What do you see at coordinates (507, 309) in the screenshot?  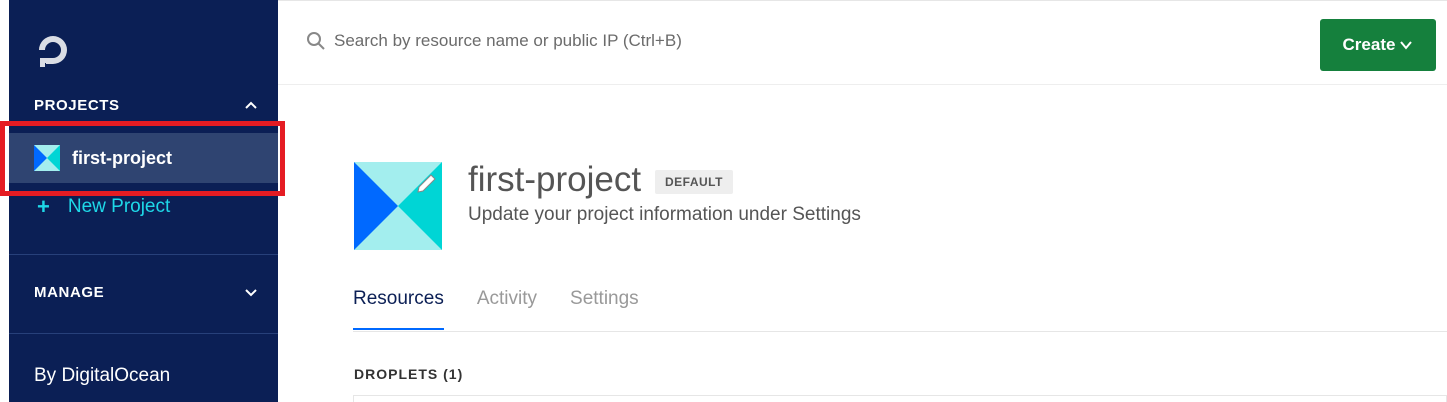 I see `tab-activity: Activity` at bounding box center [507, 309].